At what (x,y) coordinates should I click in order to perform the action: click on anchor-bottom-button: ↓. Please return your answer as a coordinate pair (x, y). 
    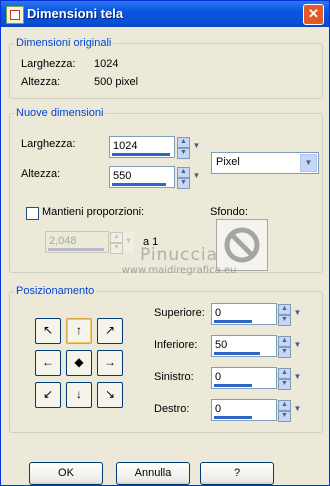
    Looking at the image, I should click on (79, 395).